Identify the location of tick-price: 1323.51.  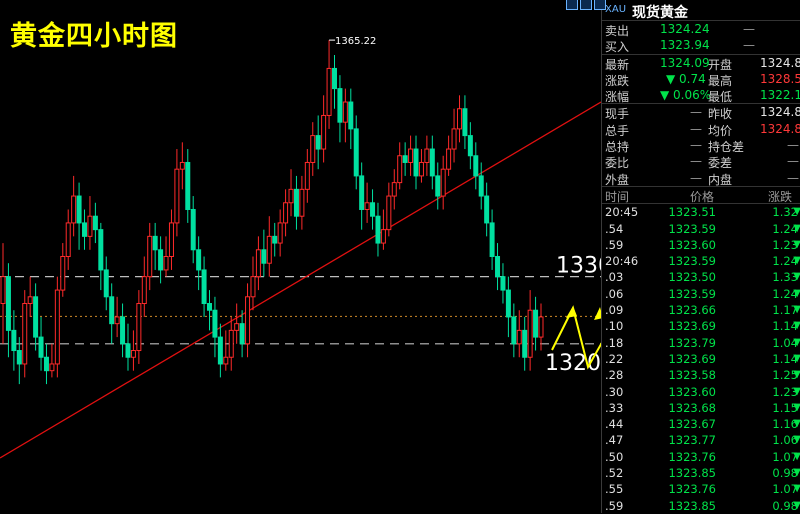
(692, 212).